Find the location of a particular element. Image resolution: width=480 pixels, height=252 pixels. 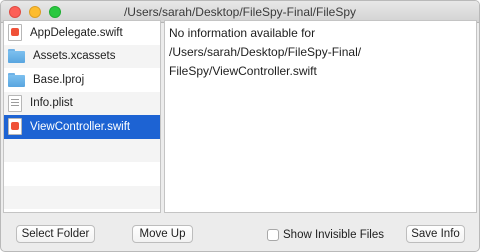

file-list-item-viewcontroller: ViewController.swift is located at coordinates (82, 127).